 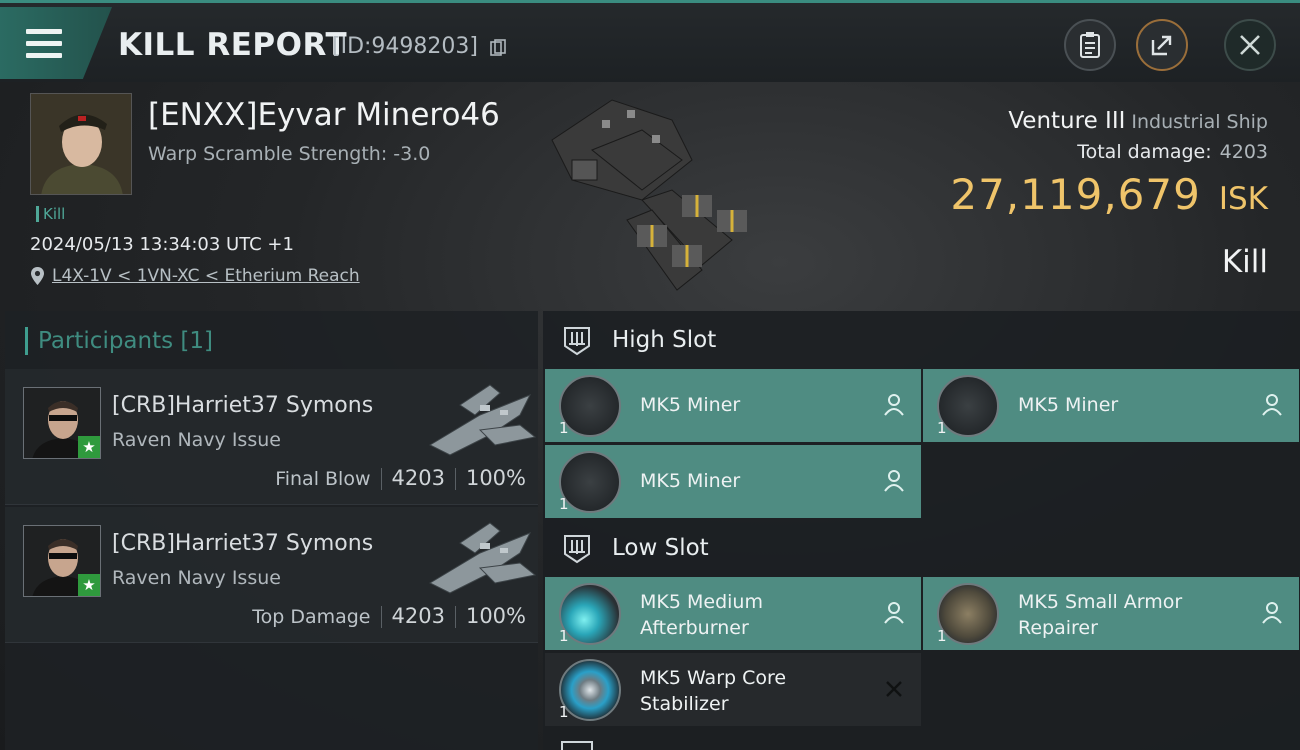 What do you see at coordinates (664, 340) in the screenshot?
I see `high-slot-label: High Slot` at bounding box center [664, 340].